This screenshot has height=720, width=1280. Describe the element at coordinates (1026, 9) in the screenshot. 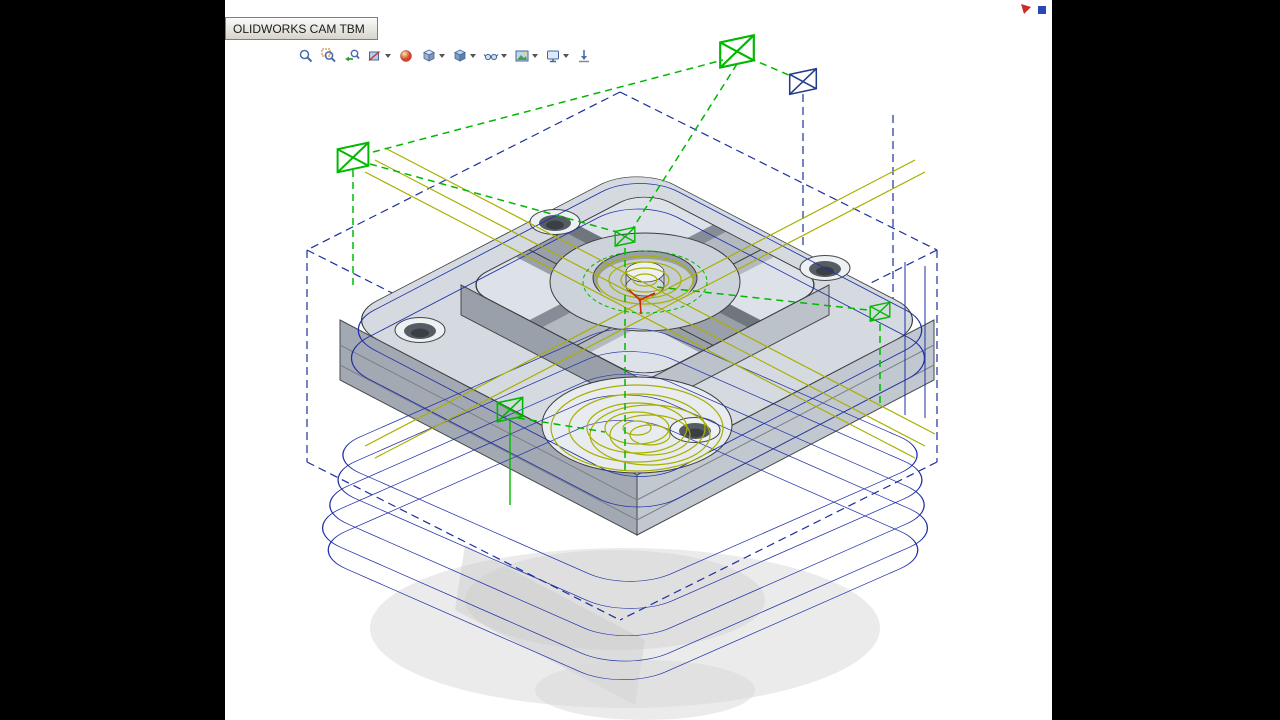

I see `taskpane-red-icon` at that location.